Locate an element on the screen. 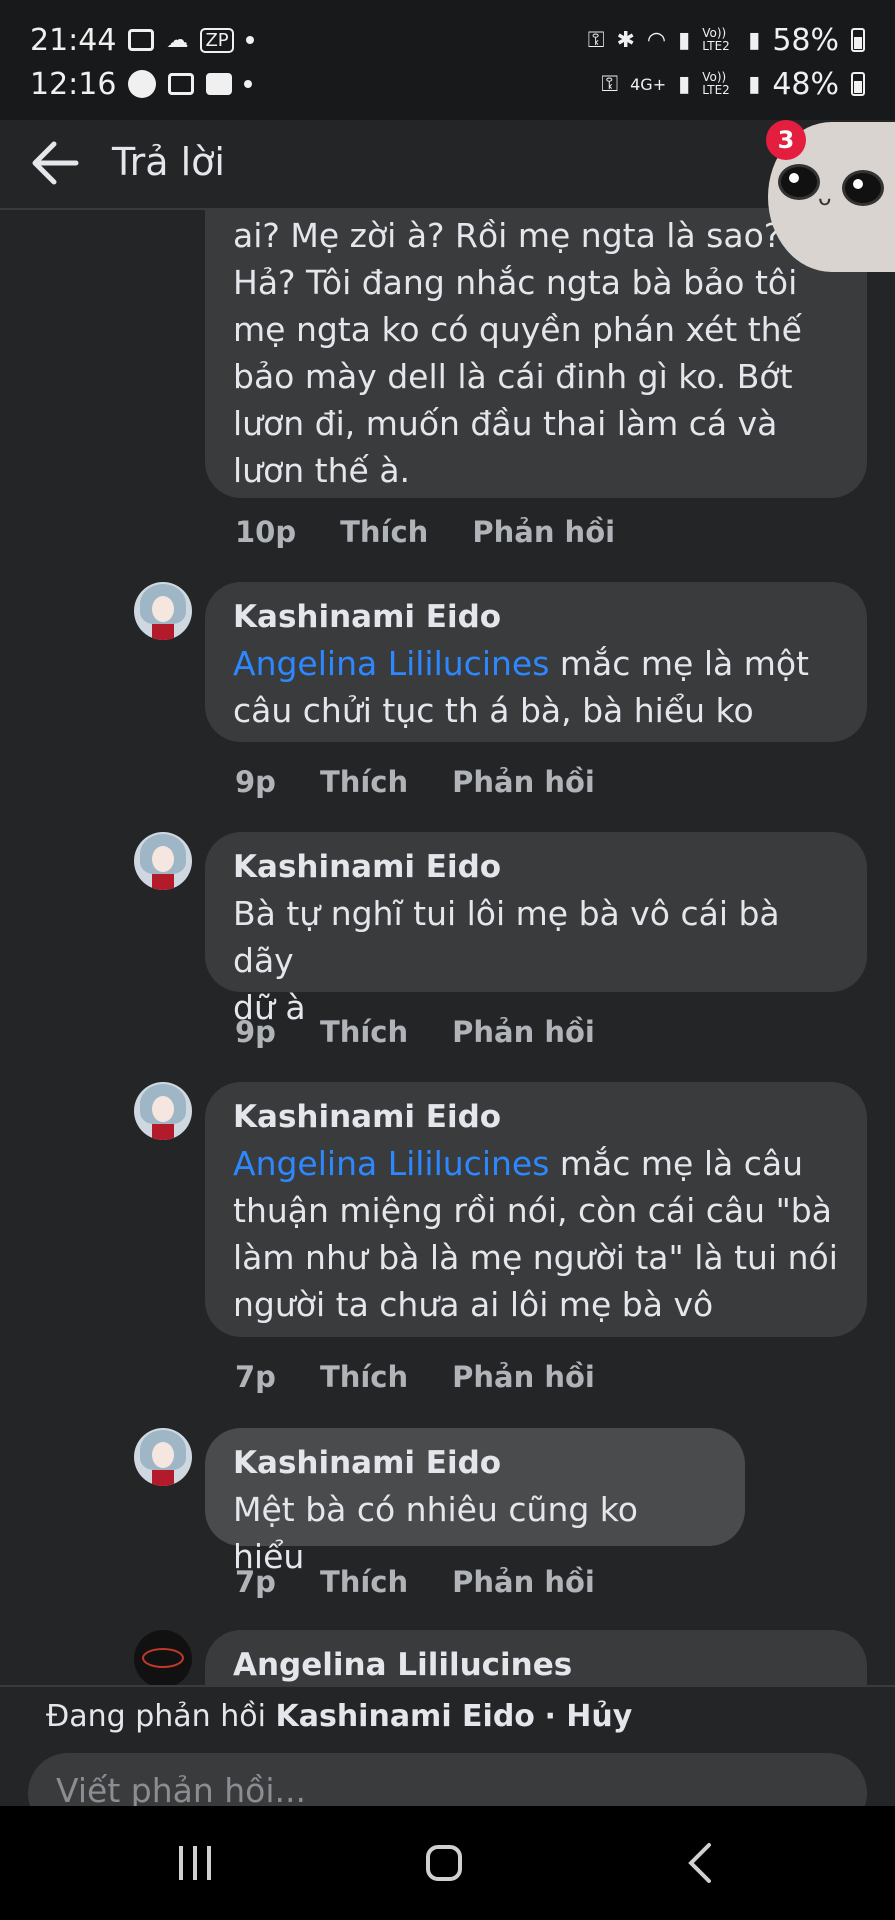  comment-actions: 10p Thích Phản hồi is located at coordinates (425, 532).